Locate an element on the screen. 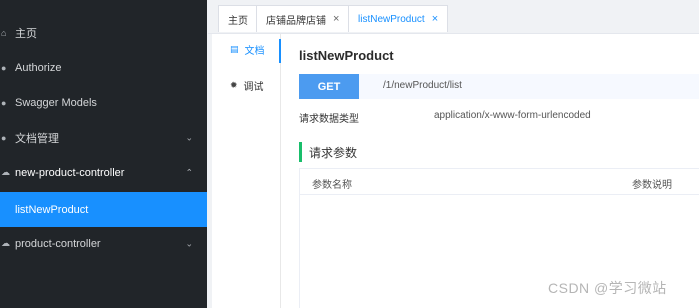 This screenshot has width=699, height=308. subnav-item-label: 调试 is located at coordinates (253, 87).